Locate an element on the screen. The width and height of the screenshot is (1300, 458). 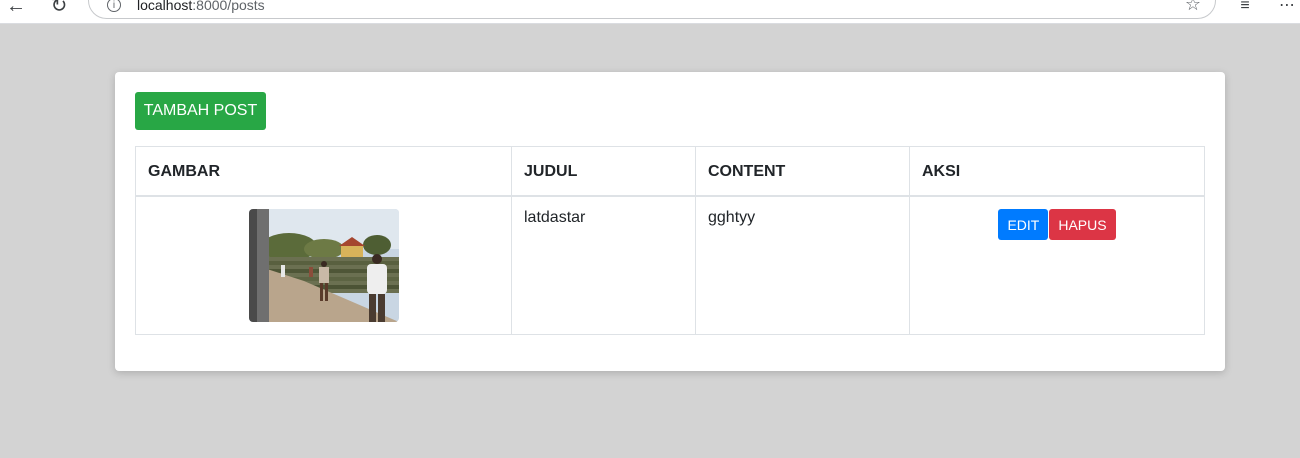
edit-button: EDIT is located at coordinates (1023, 224).